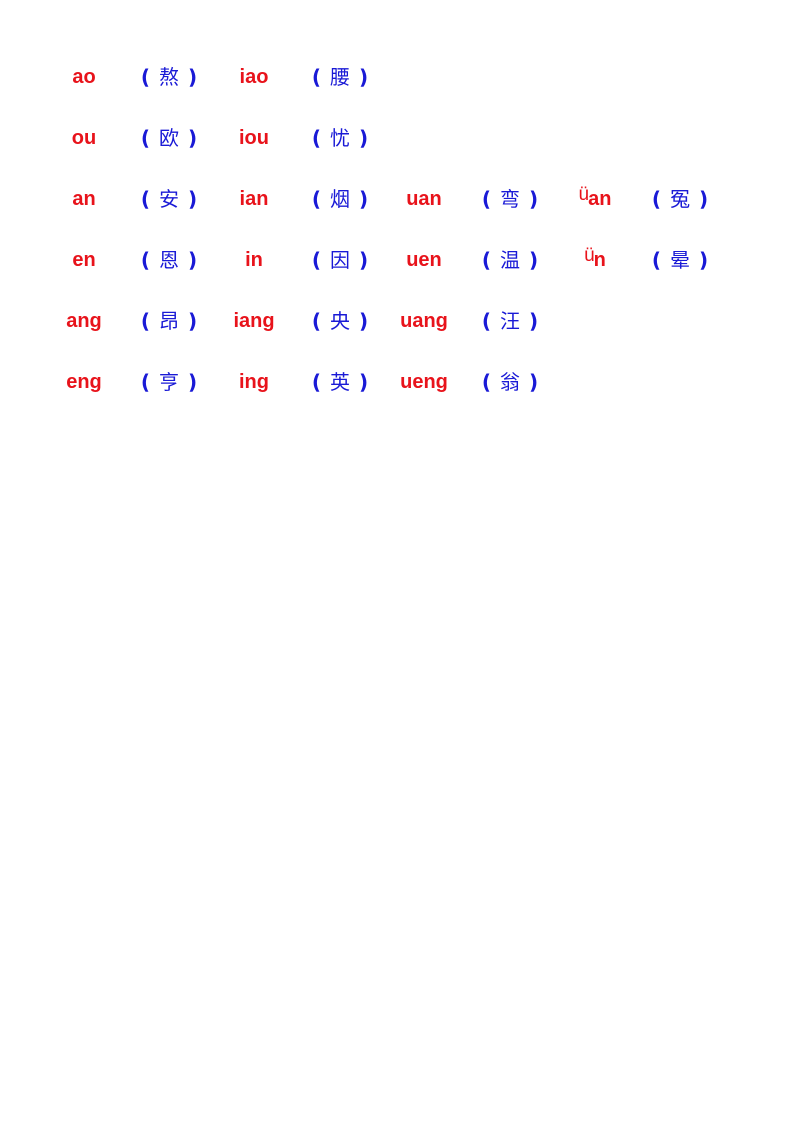 The image size is (800, 1132). I want to click on pinyin-text: n, so click(599, 260).